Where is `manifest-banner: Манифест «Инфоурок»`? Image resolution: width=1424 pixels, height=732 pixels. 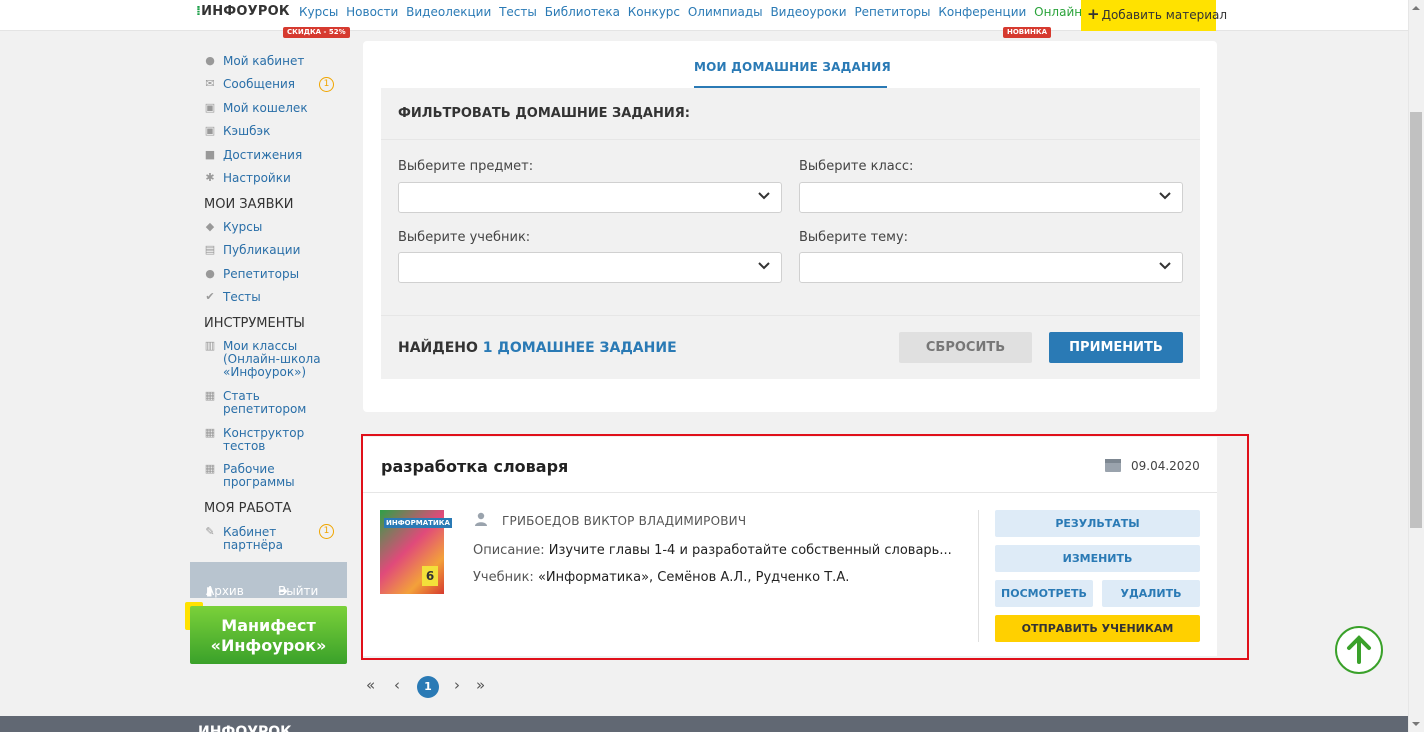 manifest-banner: Манифест «Инфоурок» is located at coordinates (268, 635).